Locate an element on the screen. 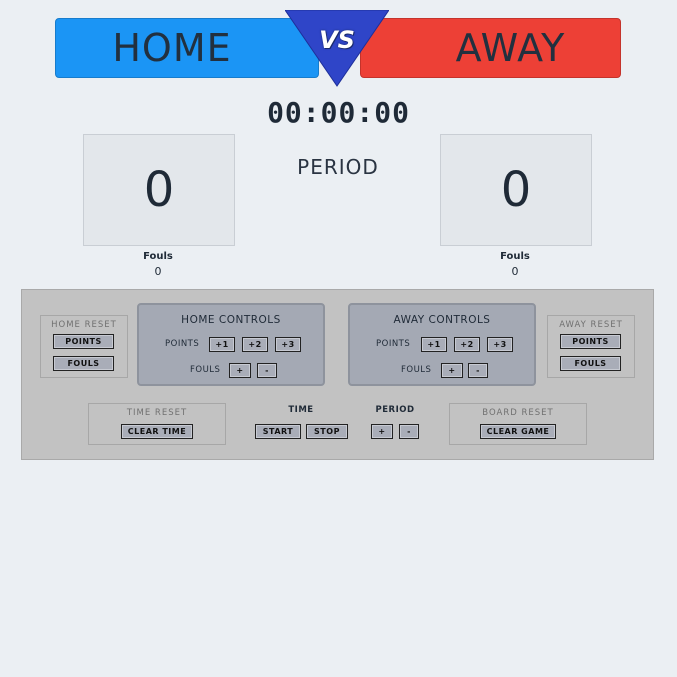 Image resolution: width=677 pixels, height=677 pixels. home-reset-group: HOME RESET POINTS FOULS is located at coordinates (84, 346).